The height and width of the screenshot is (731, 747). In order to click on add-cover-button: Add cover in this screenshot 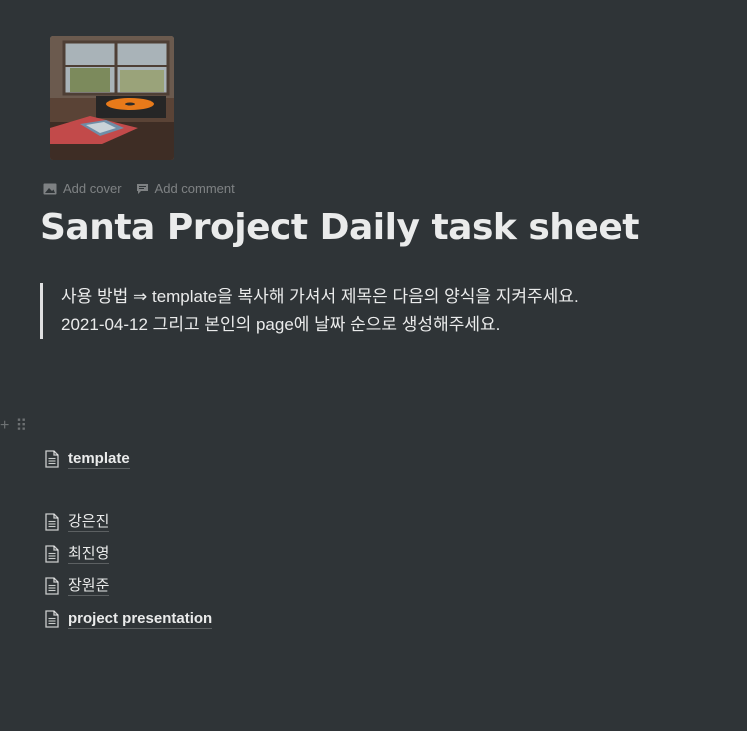, I will do `click(82, 188)`.